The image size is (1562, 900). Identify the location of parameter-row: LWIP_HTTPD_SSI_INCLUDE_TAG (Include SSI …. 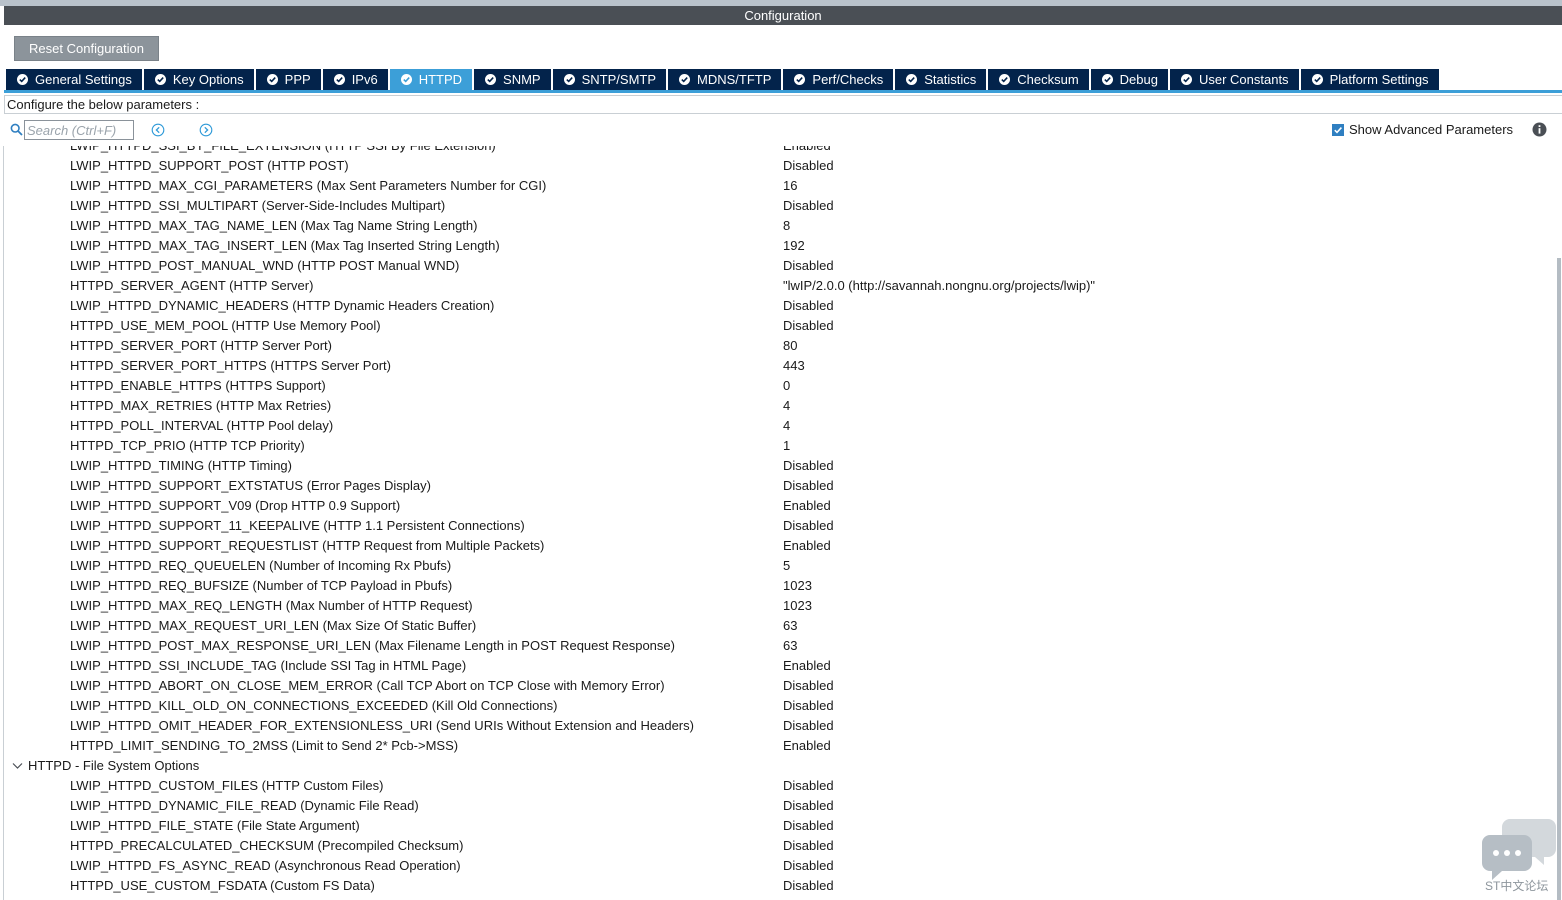
(778, 666).